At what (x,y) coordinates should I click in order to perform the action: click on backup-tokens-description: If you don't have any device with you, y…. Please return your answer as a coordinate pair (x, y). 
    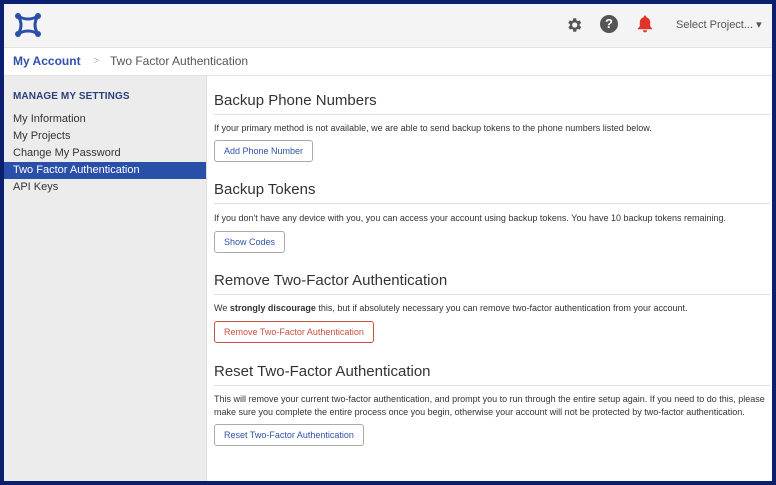
    Looking at the image, I should click on (470, 218).